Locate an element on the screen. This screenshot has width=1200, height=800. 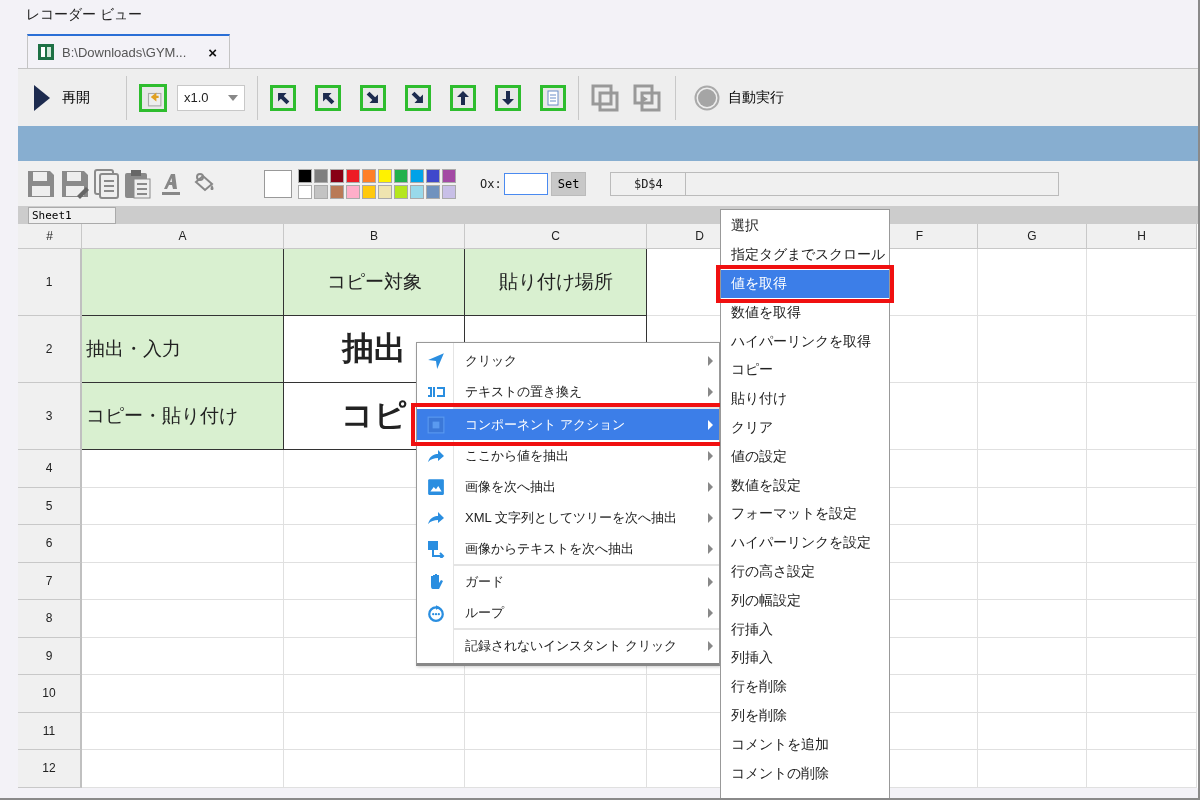
menu-item: 貼り付け is located at coordinates (805, 399).